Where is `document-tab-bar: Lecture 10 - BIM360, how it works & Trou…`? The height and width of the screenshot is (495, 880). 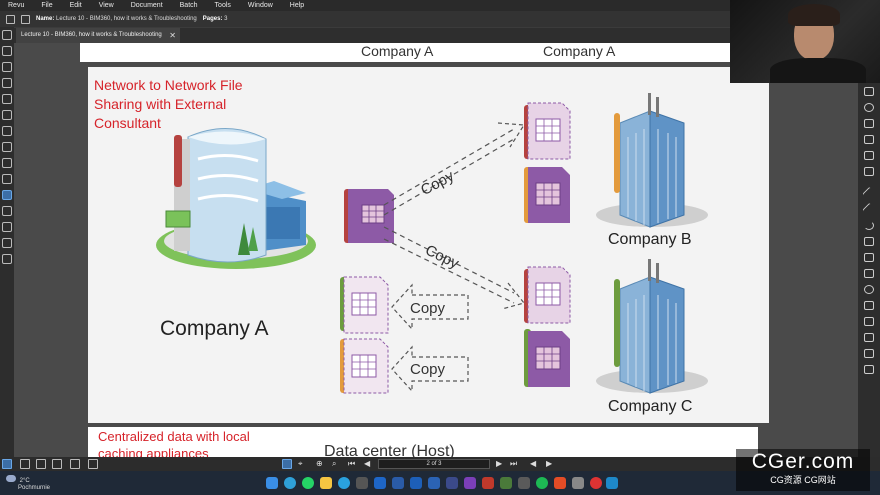 document-tab-bar: Lecture 10 - BIM360, how it works & Trou… is located at coordinates (372, 35).